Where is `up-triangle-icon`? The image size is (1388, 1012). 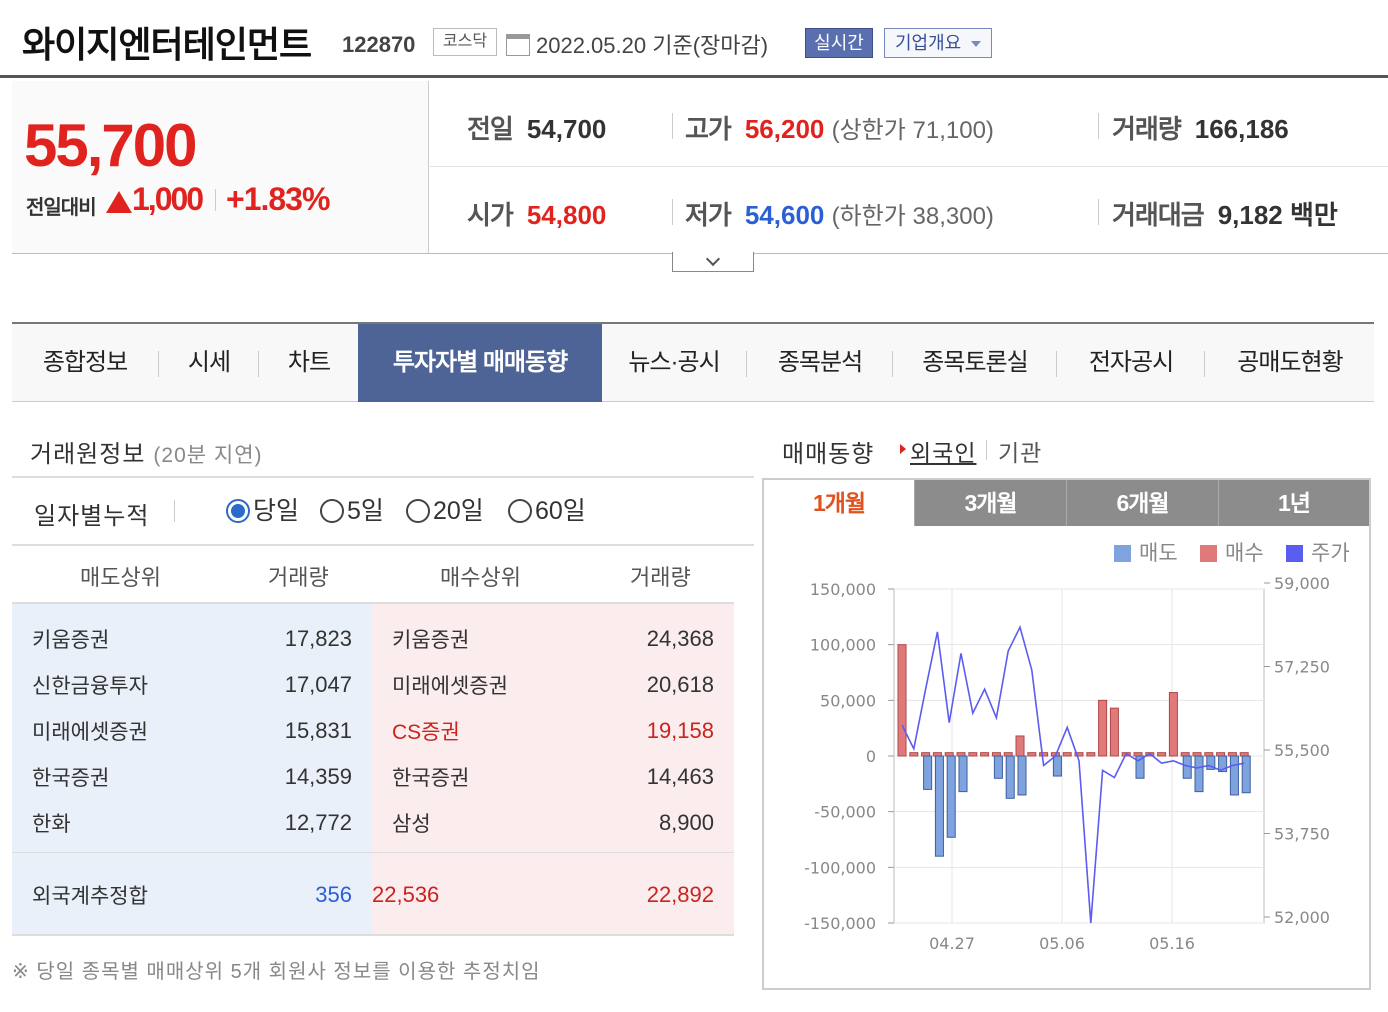 up-triangle-icon is located at coordinates (119, 202).